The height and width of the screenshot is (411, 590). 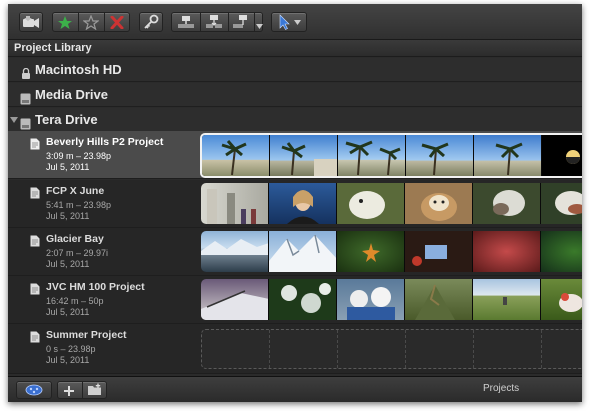 I want to click on favorite-button, so click(x=65, y=25).